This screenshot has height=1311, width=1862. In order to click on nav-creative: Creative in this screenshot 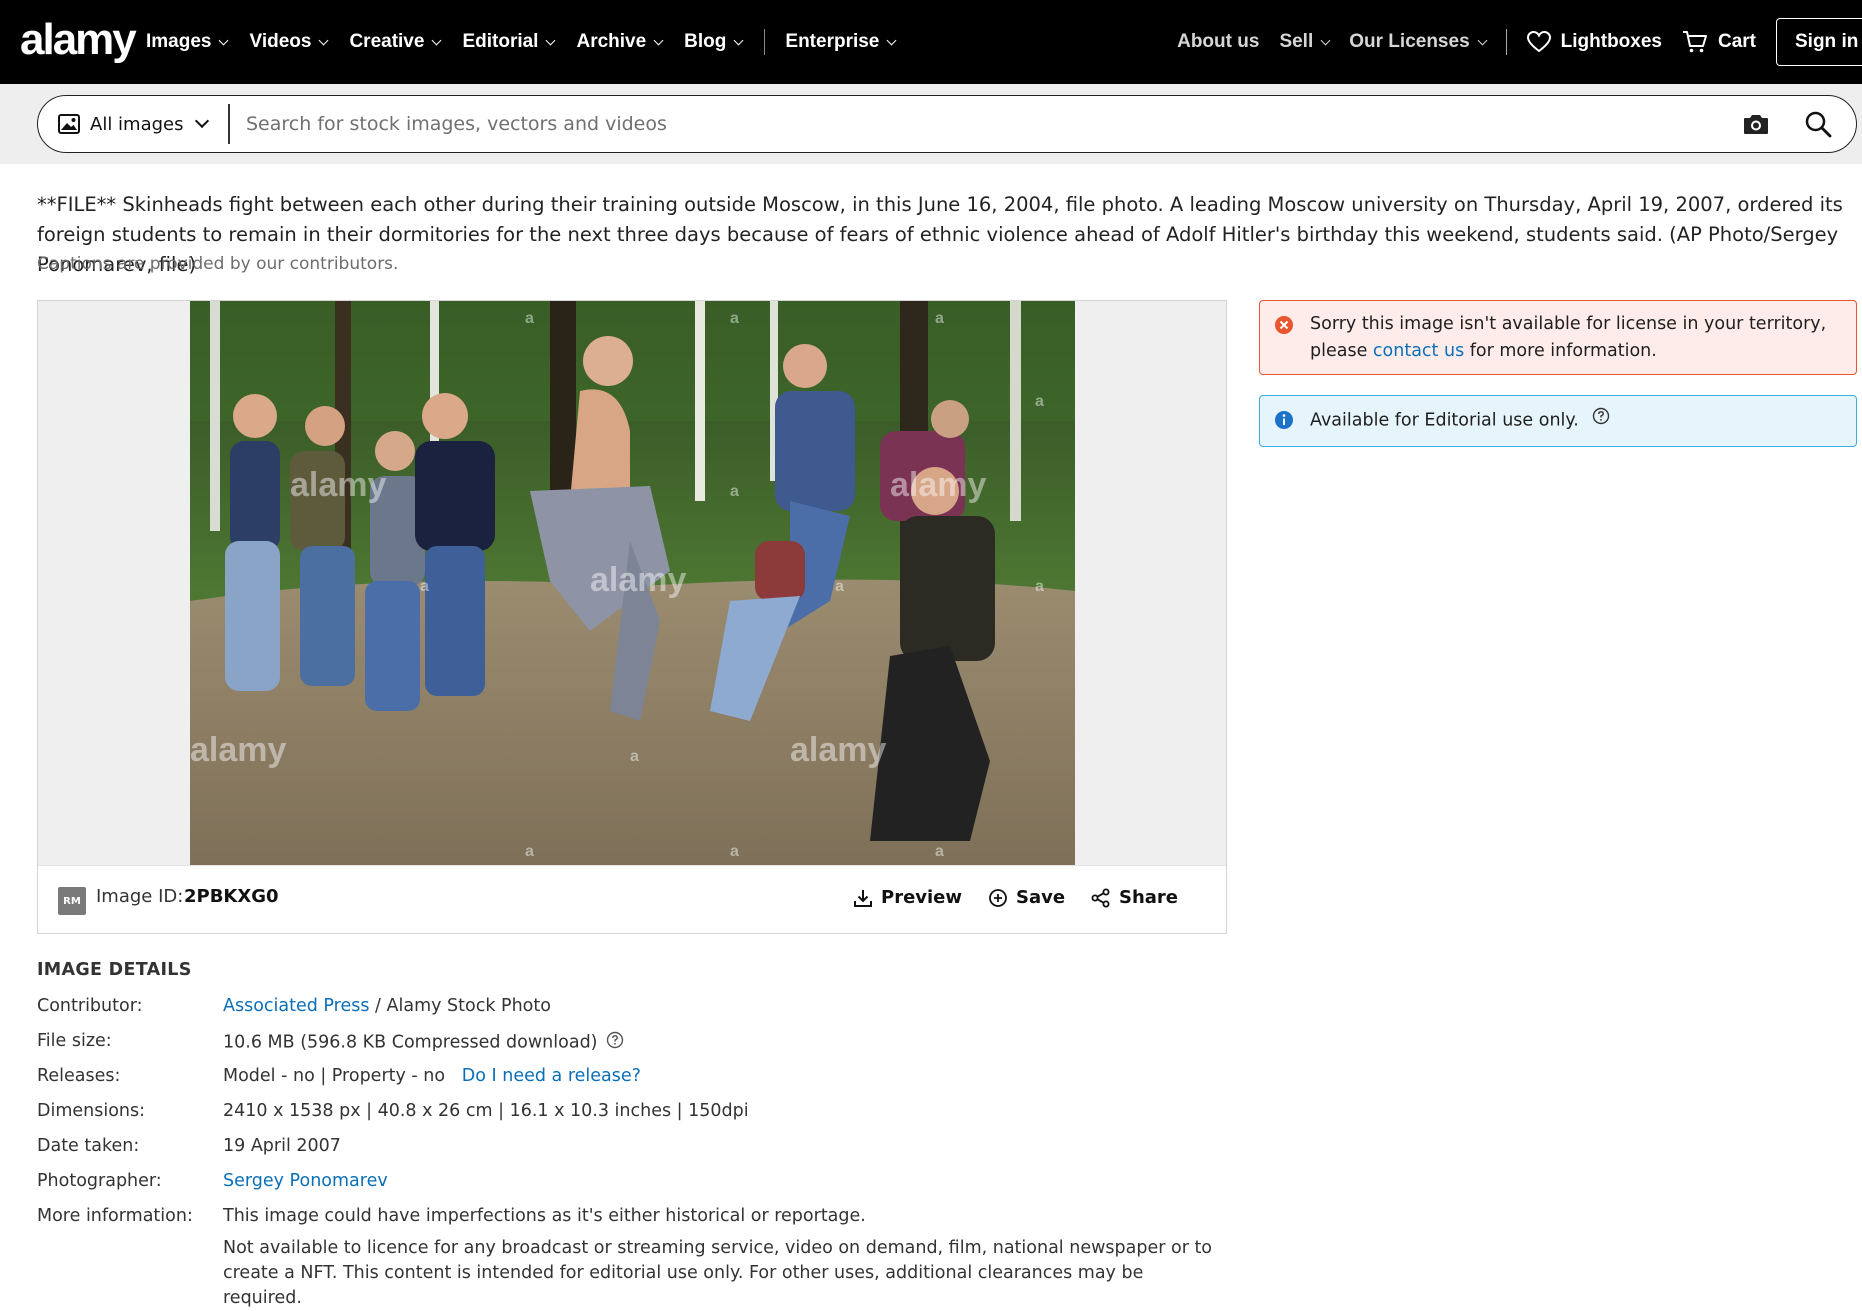, I will do `click(395, 42)`.